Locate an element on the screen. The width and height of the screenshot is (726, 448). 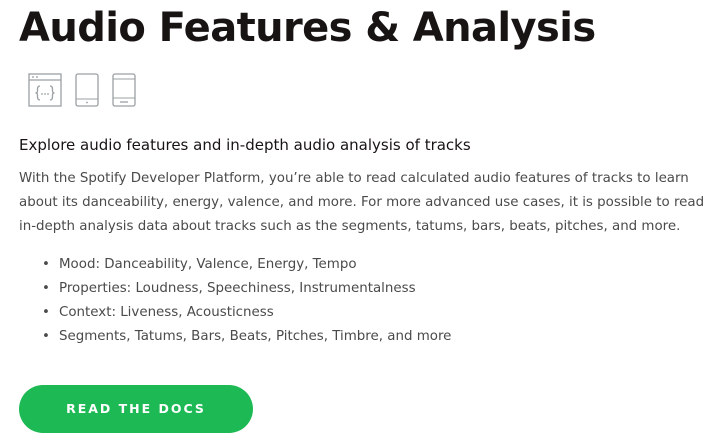
list-item: • Context: Liveness, Acousticness is located at coordinates (380, 313).